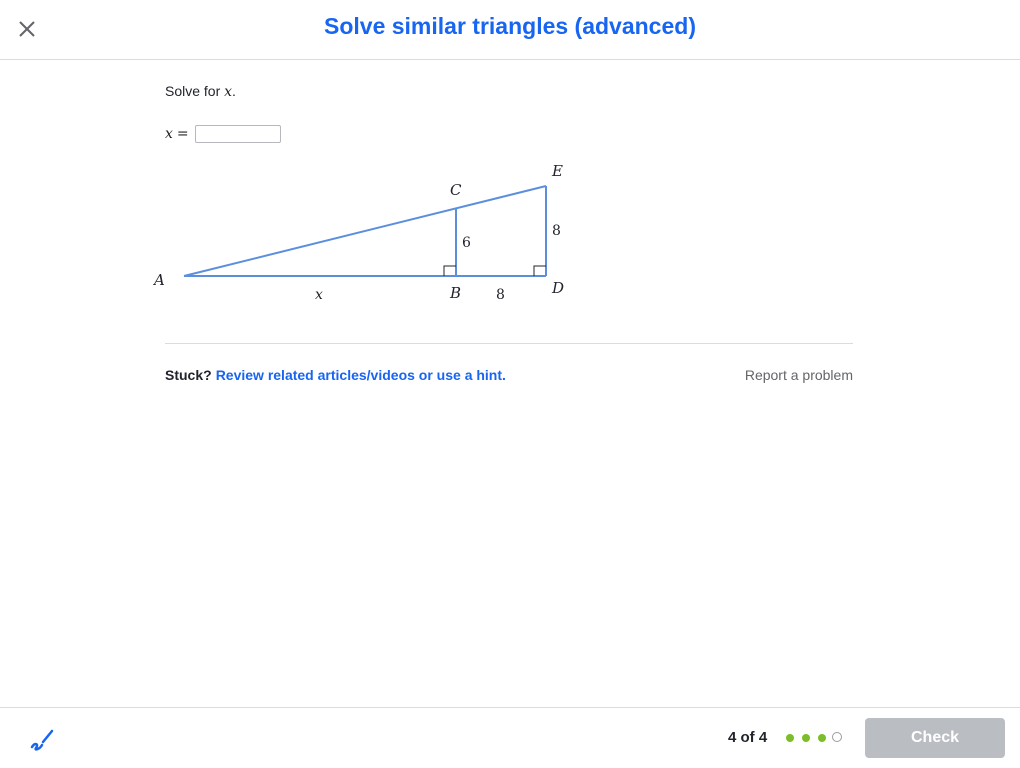 The height and width of the screenshot is (768, 1020). Describe the element at coordinates (169, 134) in the screenshot. I see `answer-variable: x` at that location.